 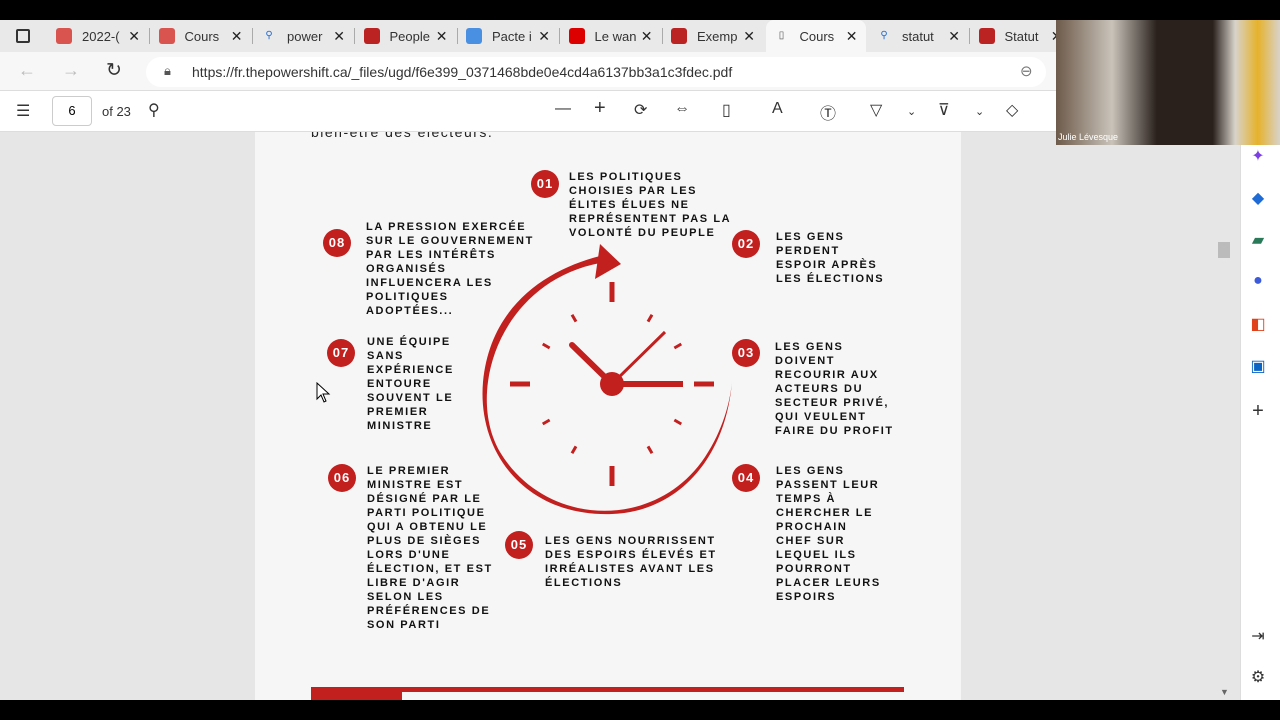 I want to click on tab-actions-button, so click(x=24, y=36).